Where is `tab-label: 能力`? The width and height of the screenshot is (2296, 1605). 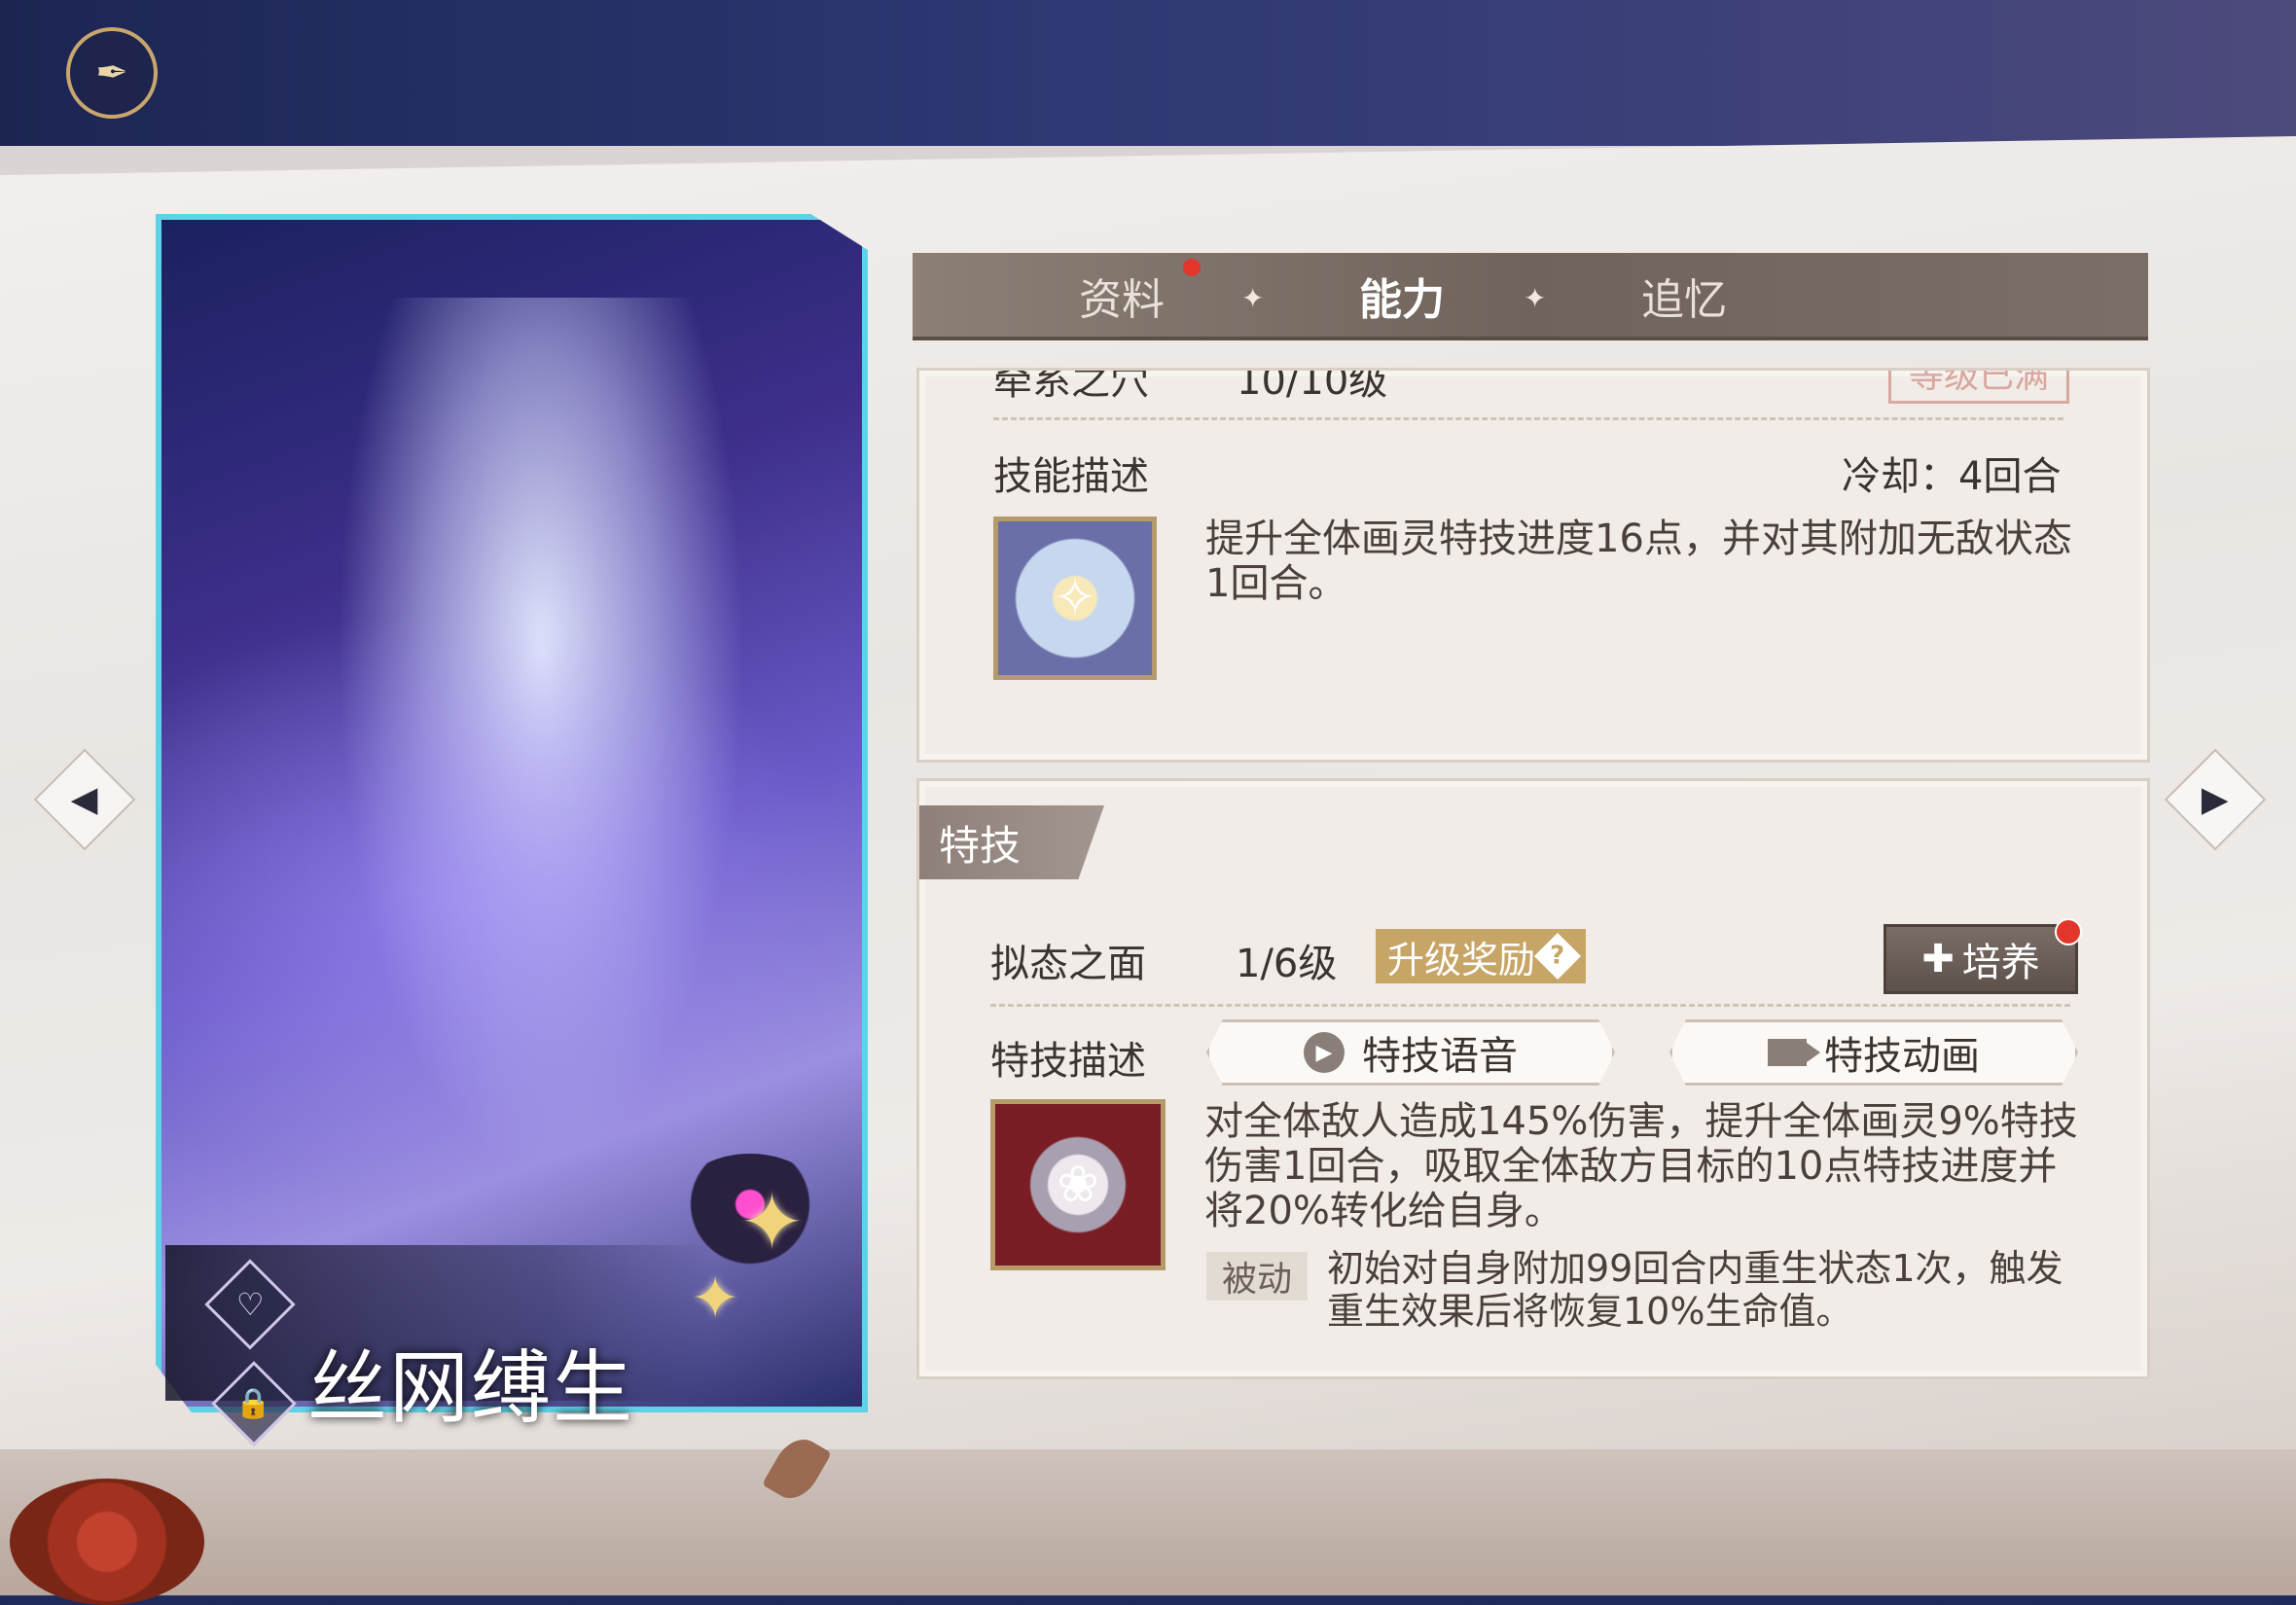
tab-label: 能力 is located at coordinates (1402, 300).